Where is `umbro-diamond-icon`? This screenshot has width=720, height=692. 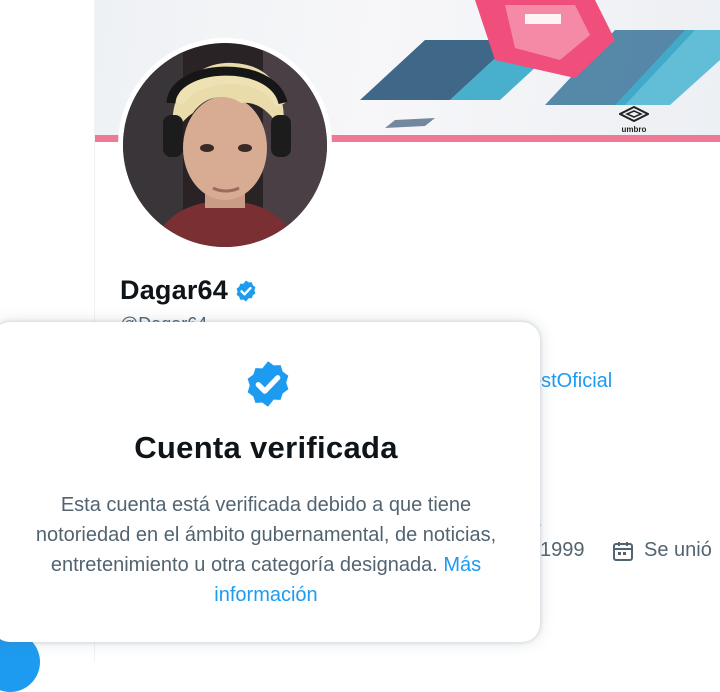 umbro-diamond-icon is located at coordinates (634, 114).